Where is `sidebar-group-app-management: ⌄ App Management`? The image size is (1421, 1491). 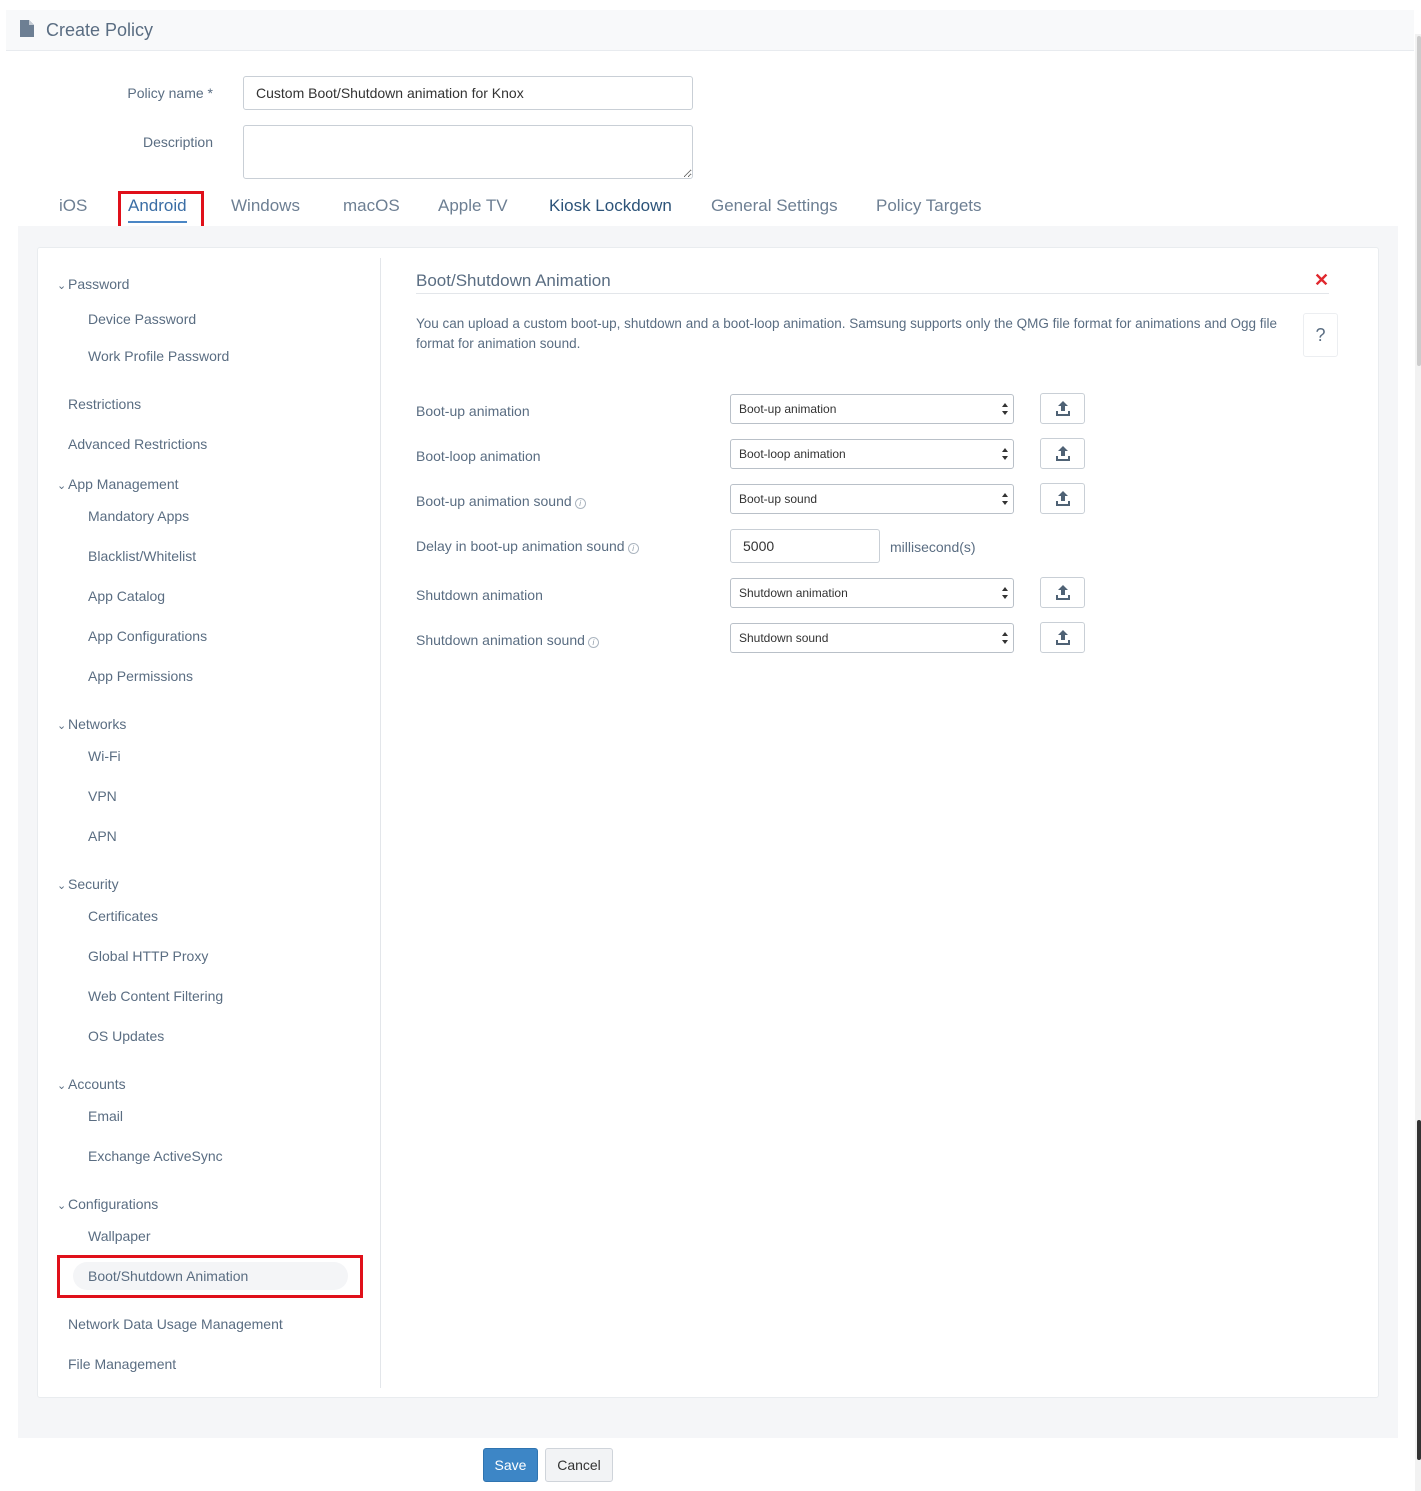 sidebar-group-app-management: ⌄ App Management is located at coordinates (118, 484).